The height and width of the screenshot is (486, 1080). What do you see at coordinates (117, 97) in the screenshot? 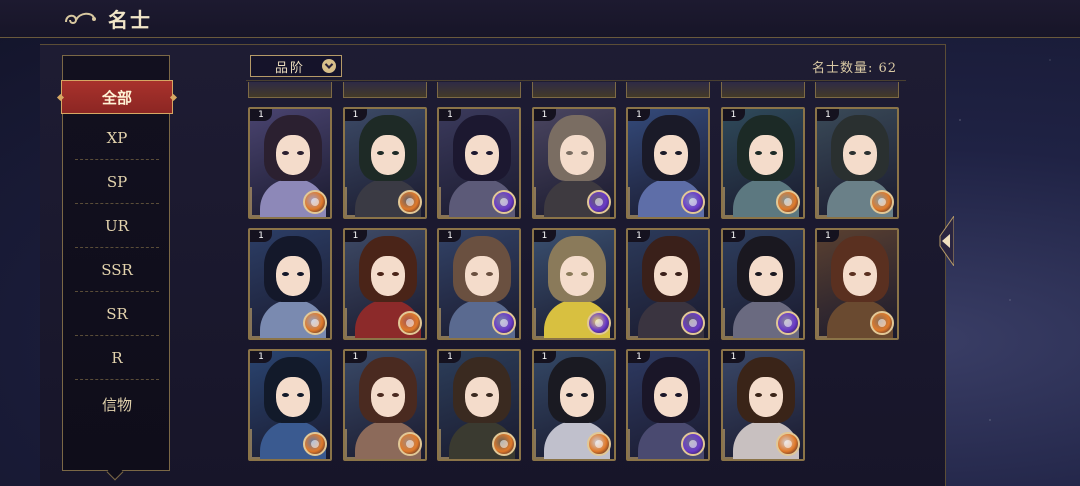
I see `sidebar-item-all: 全部` at bounding box center [117, 97].